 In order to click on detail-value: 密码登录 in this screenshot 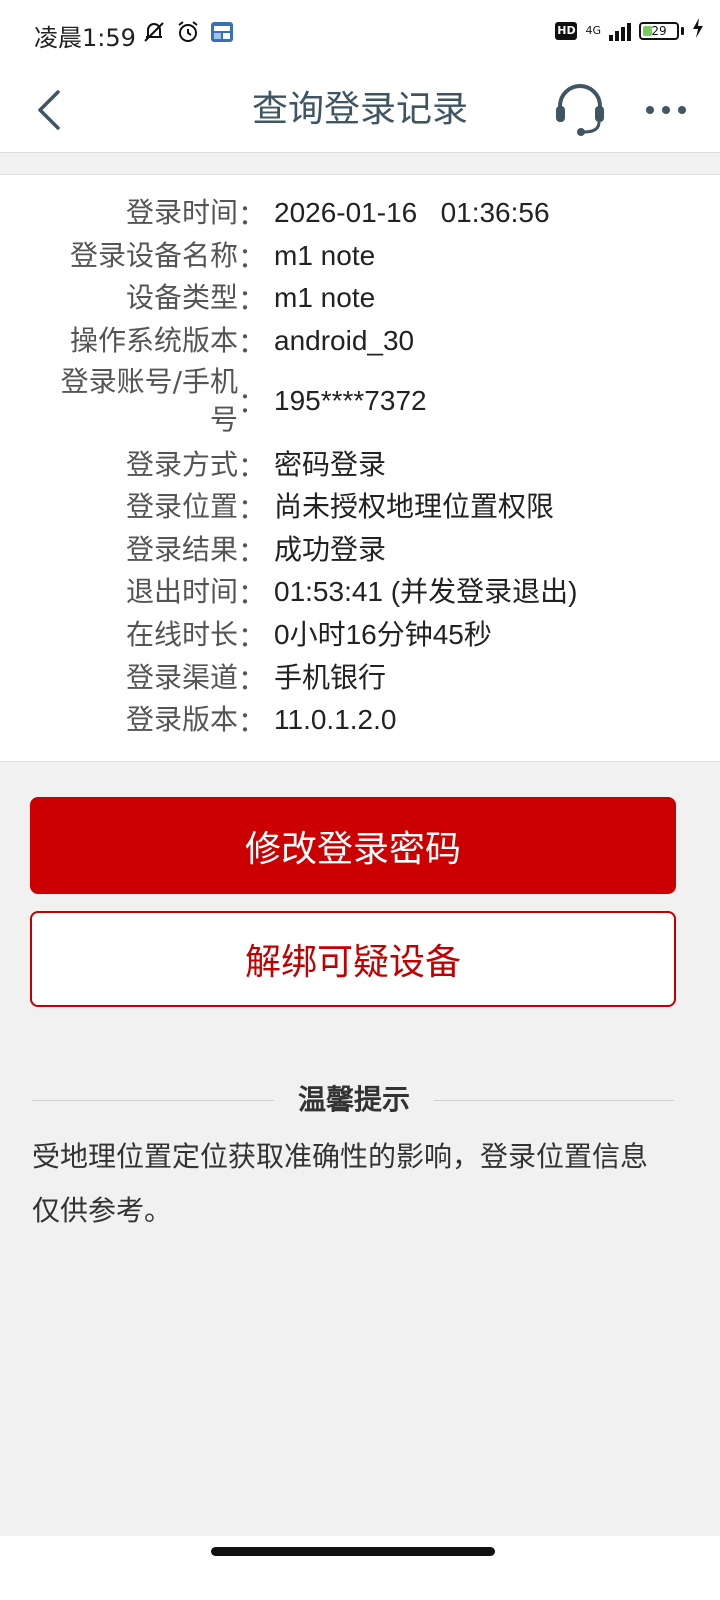, I will do `click(330, 464)`.